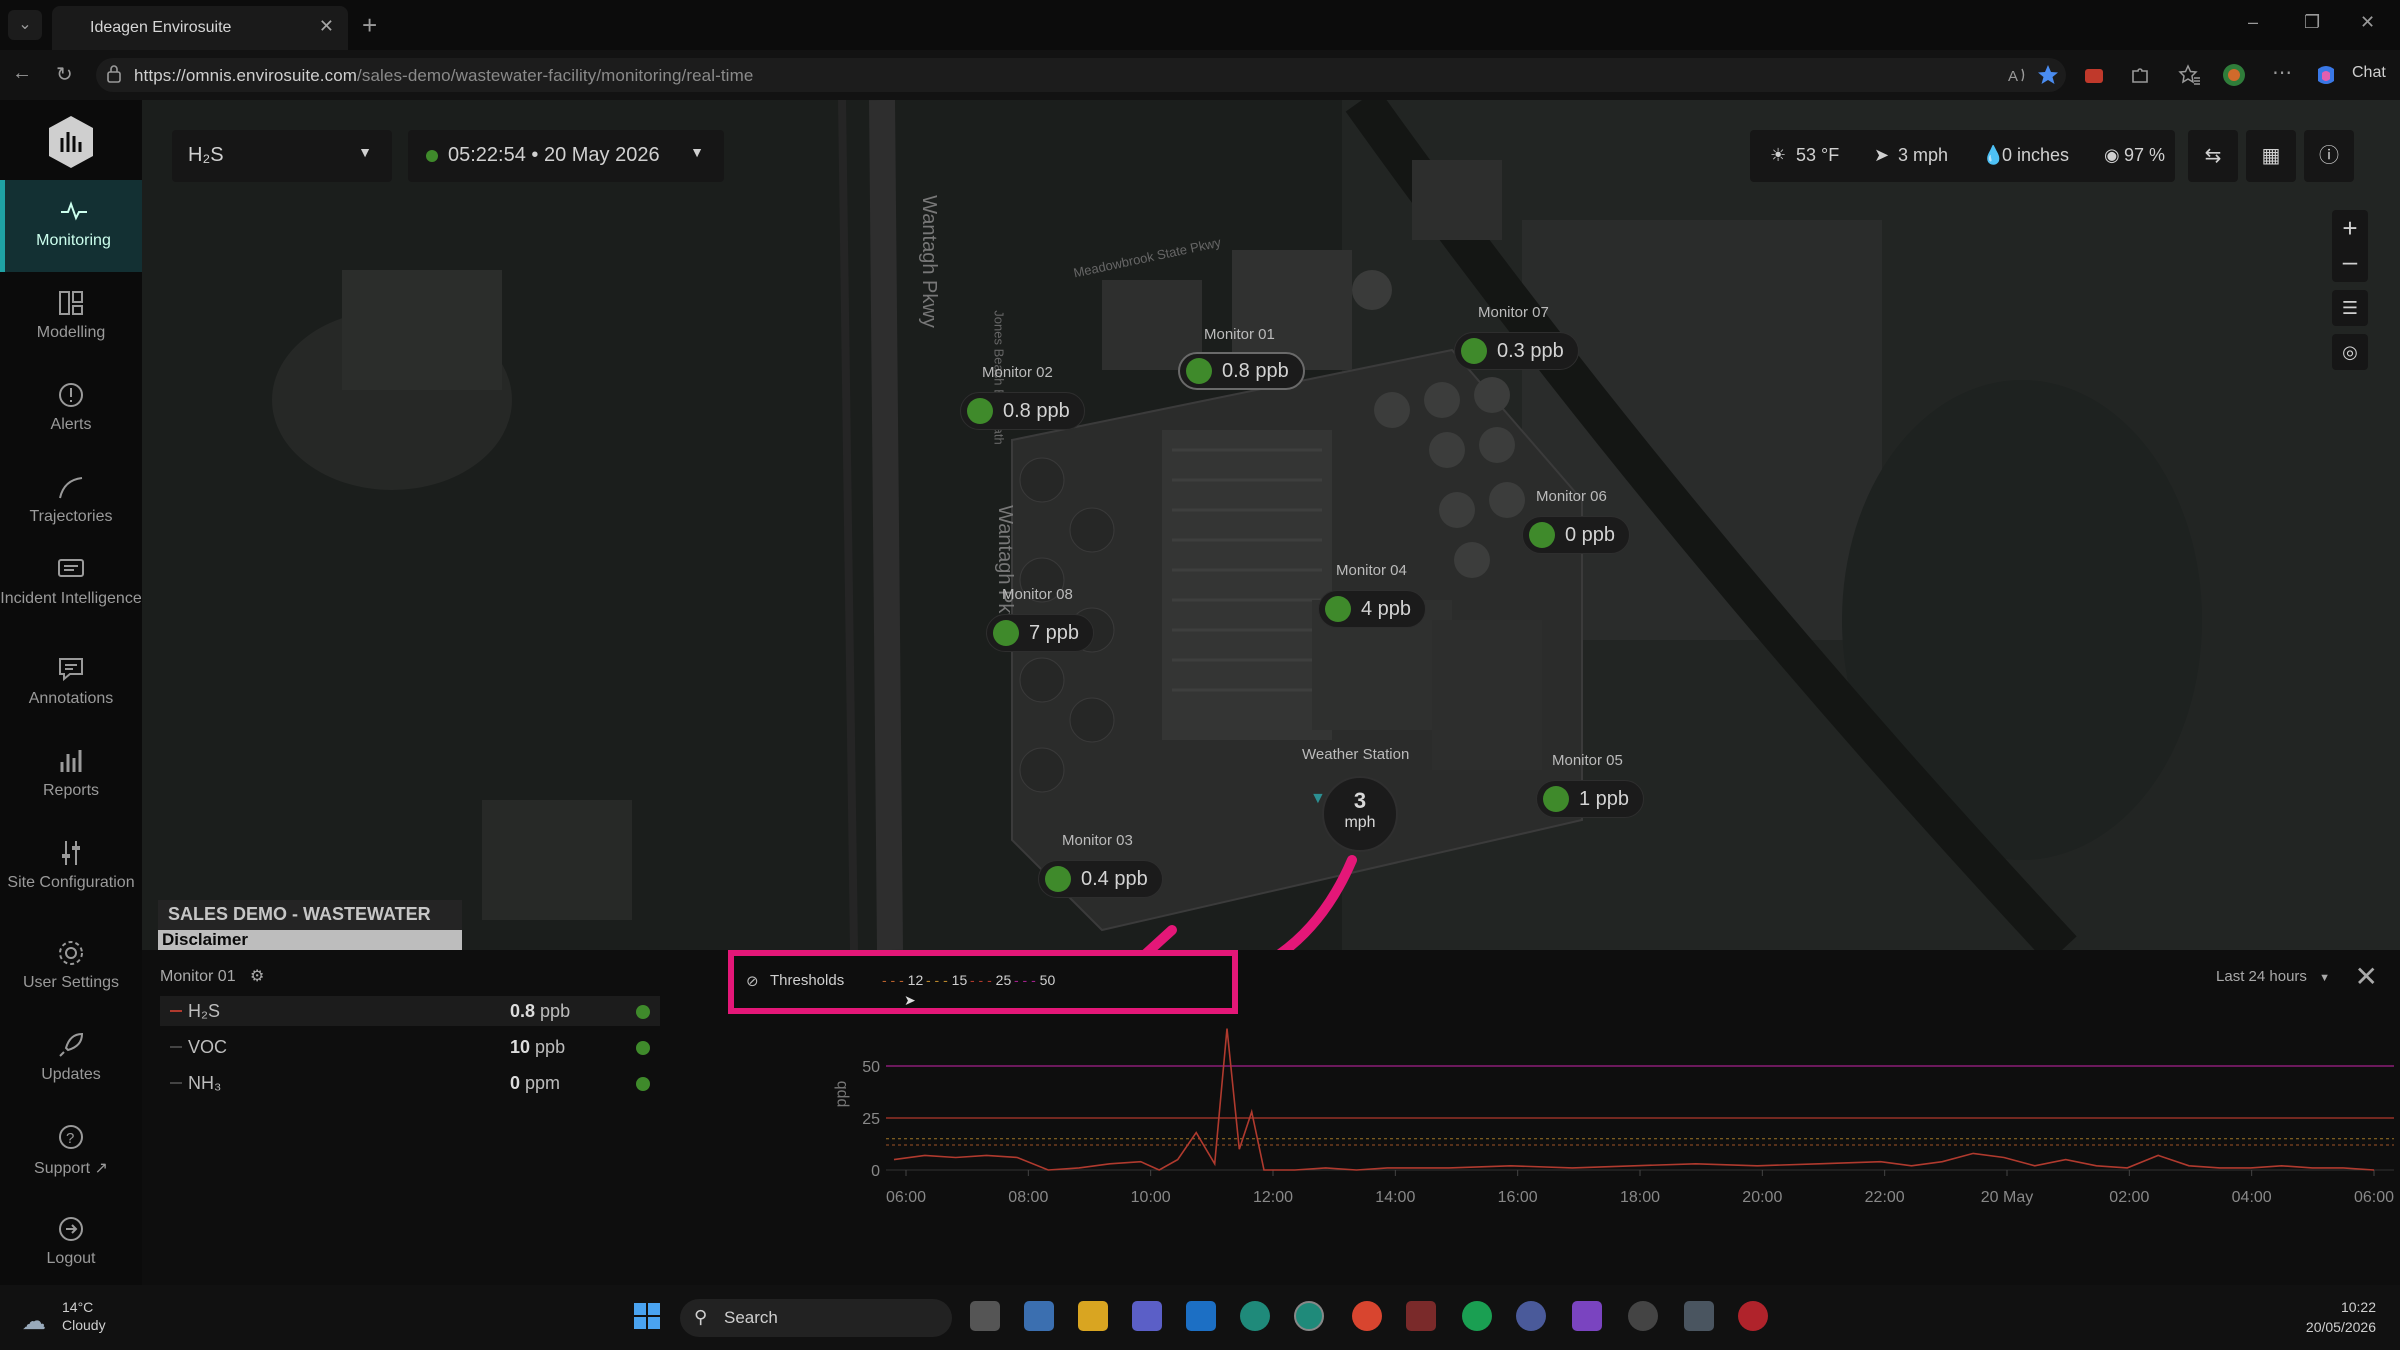 The width and height of the screenshot is (2400, 1350). I want to click on favorite-star-icon, so click(2048, 75).